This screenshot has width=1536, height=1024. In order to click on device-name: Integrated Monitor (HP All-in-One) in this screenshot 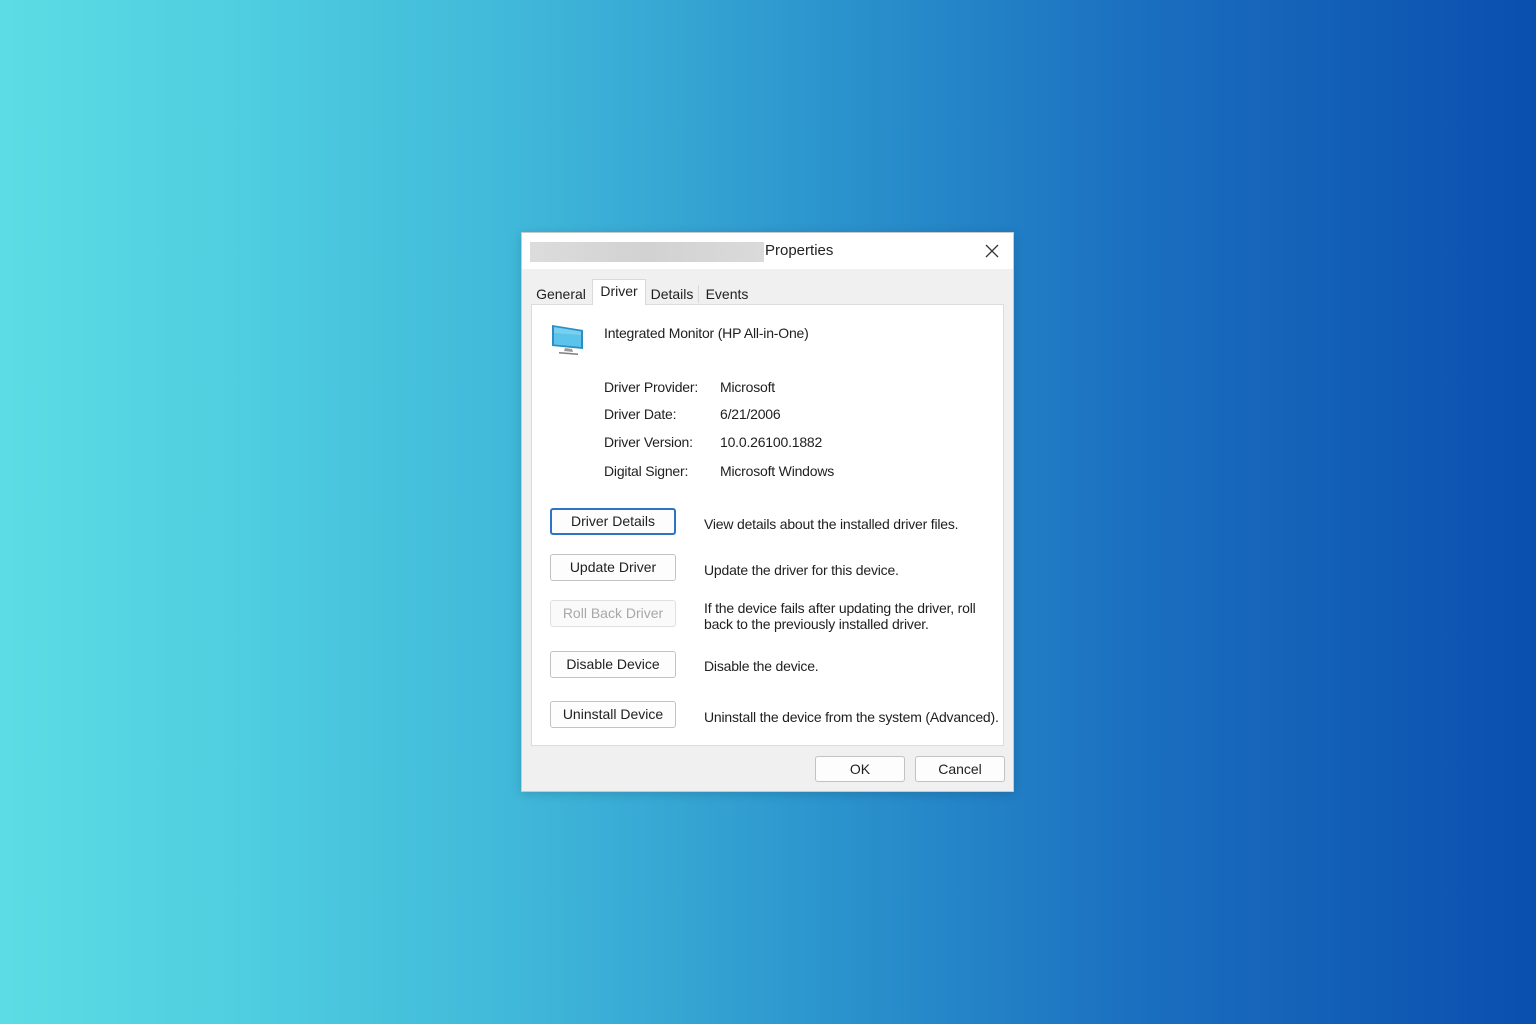, I will do `click(706, 333)`.